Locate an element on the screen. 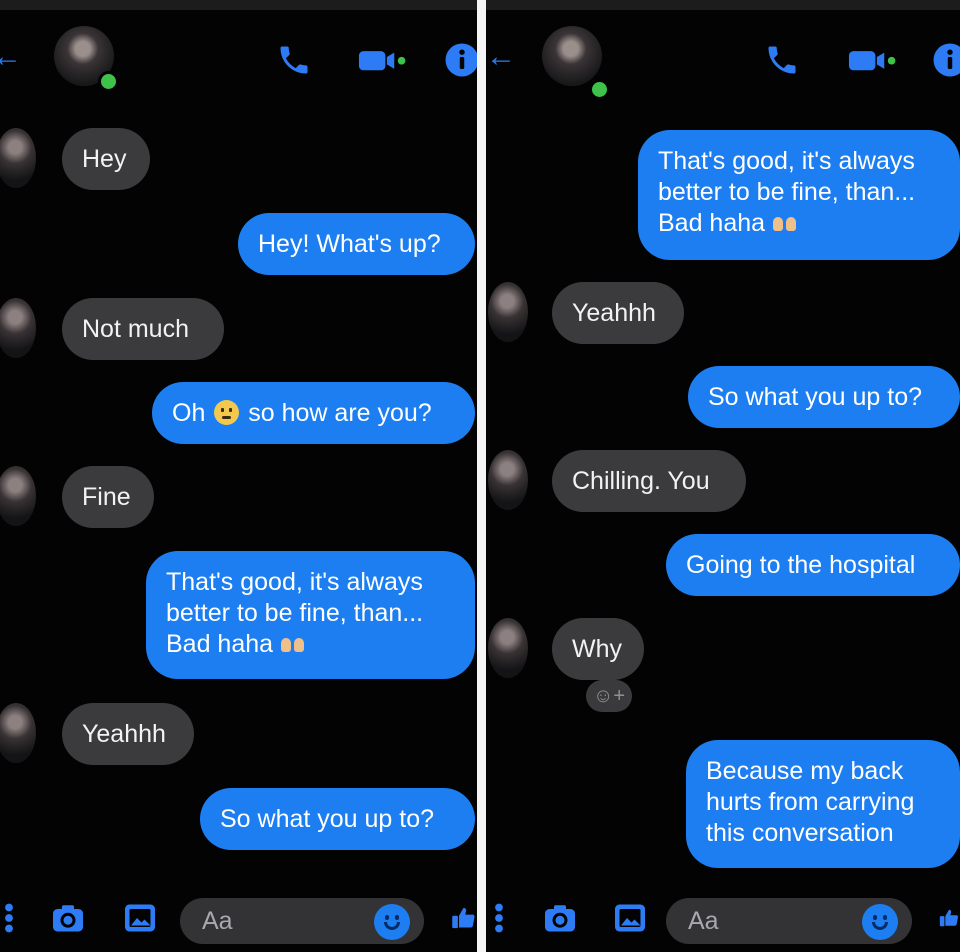  message-incoming: Not much is located at coordinates (143, 329).